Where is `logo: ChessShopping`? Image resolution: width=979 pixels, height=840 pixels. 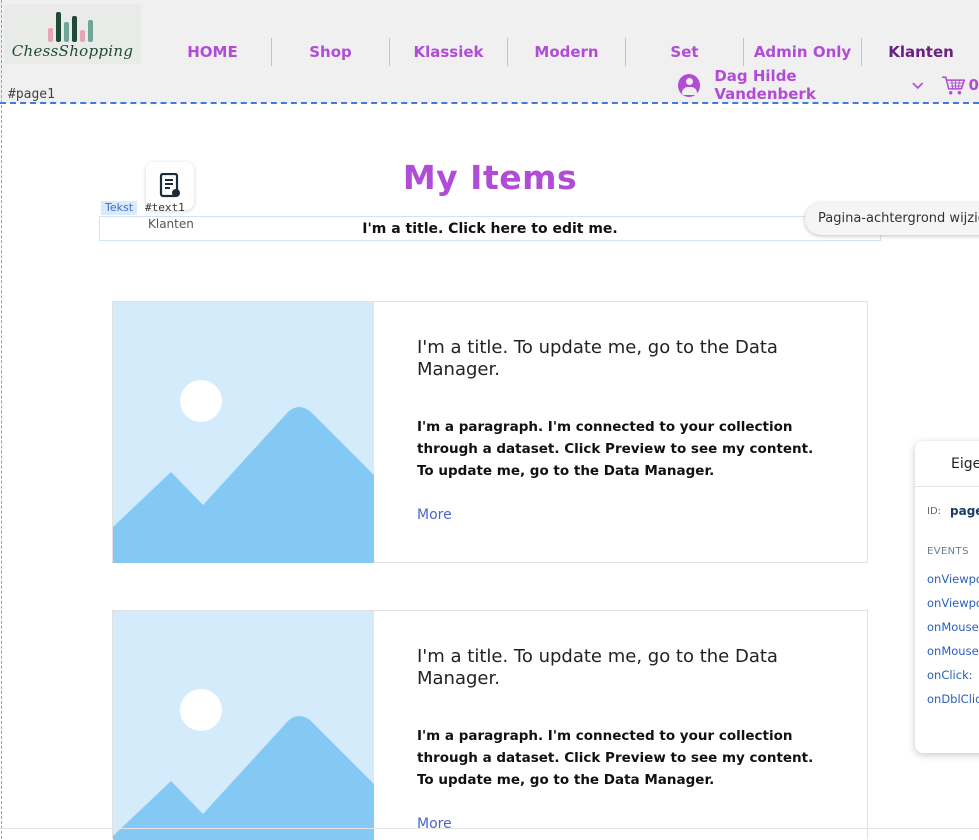
logo: ChessShopping is located at coordinates (72, 34).